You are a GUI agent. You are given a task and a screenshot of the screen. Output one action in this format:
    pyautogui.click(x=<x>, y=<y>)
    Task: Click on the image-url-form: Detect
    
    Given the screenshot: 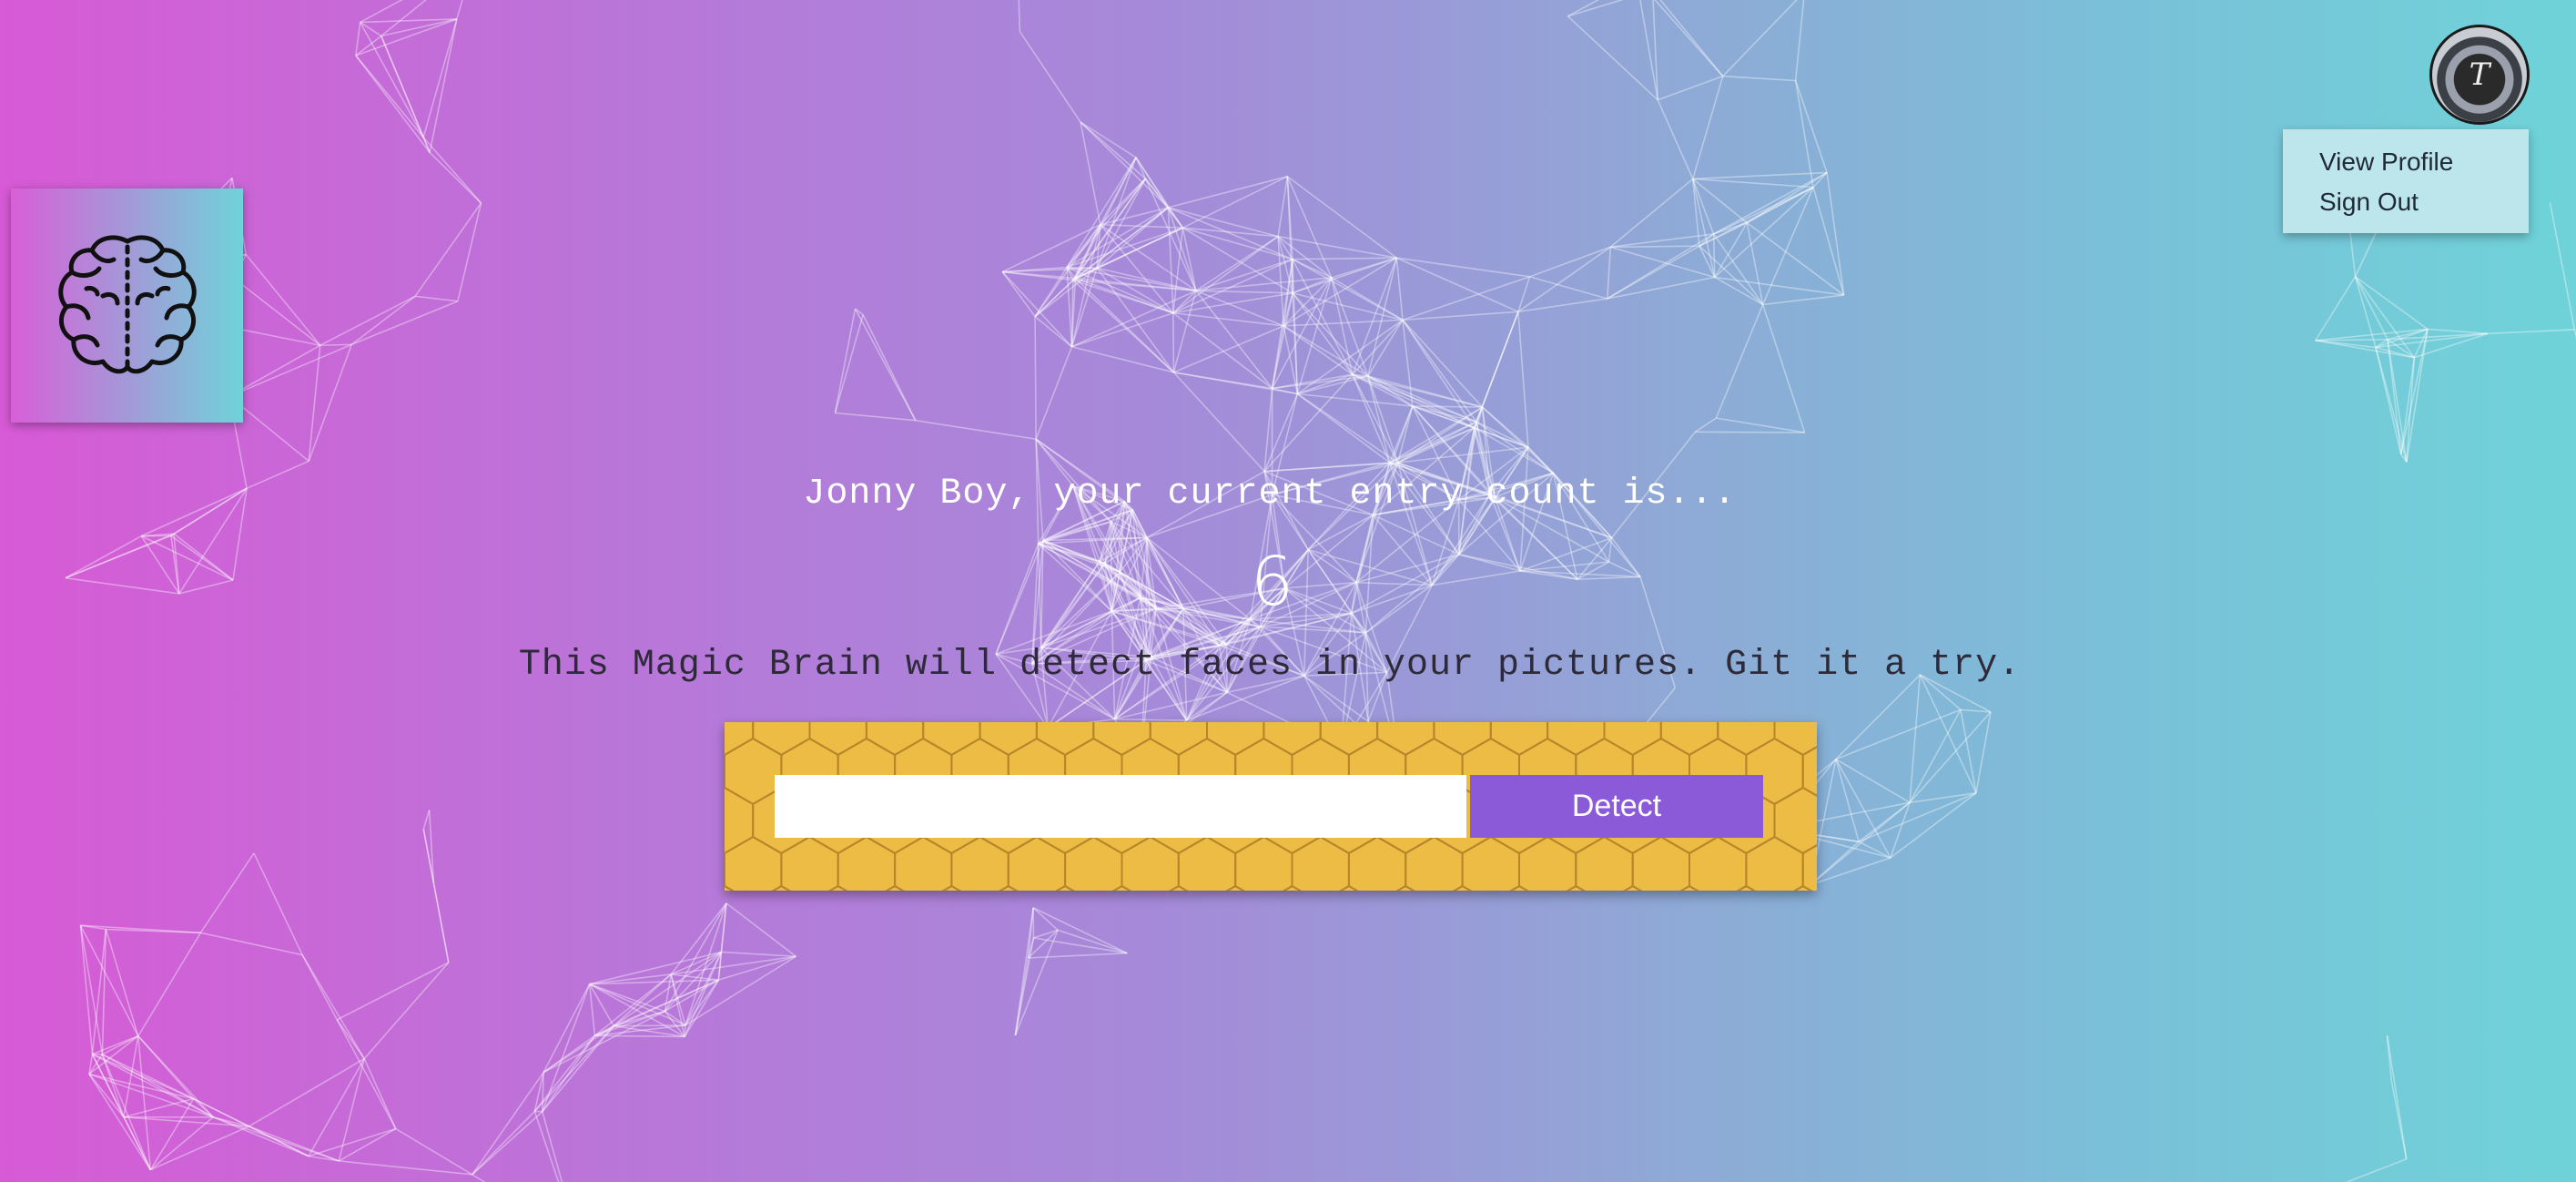 What is the action you would take?
    pyautogui.click(x=1271, y=806)
    